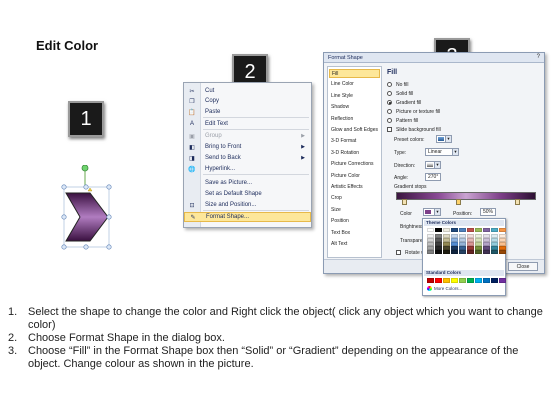 The image size is (560, 420). Describe the element at coordinates (355, 107) in the screenshot. I see `nav-item-shadow: Shadow` at that location.